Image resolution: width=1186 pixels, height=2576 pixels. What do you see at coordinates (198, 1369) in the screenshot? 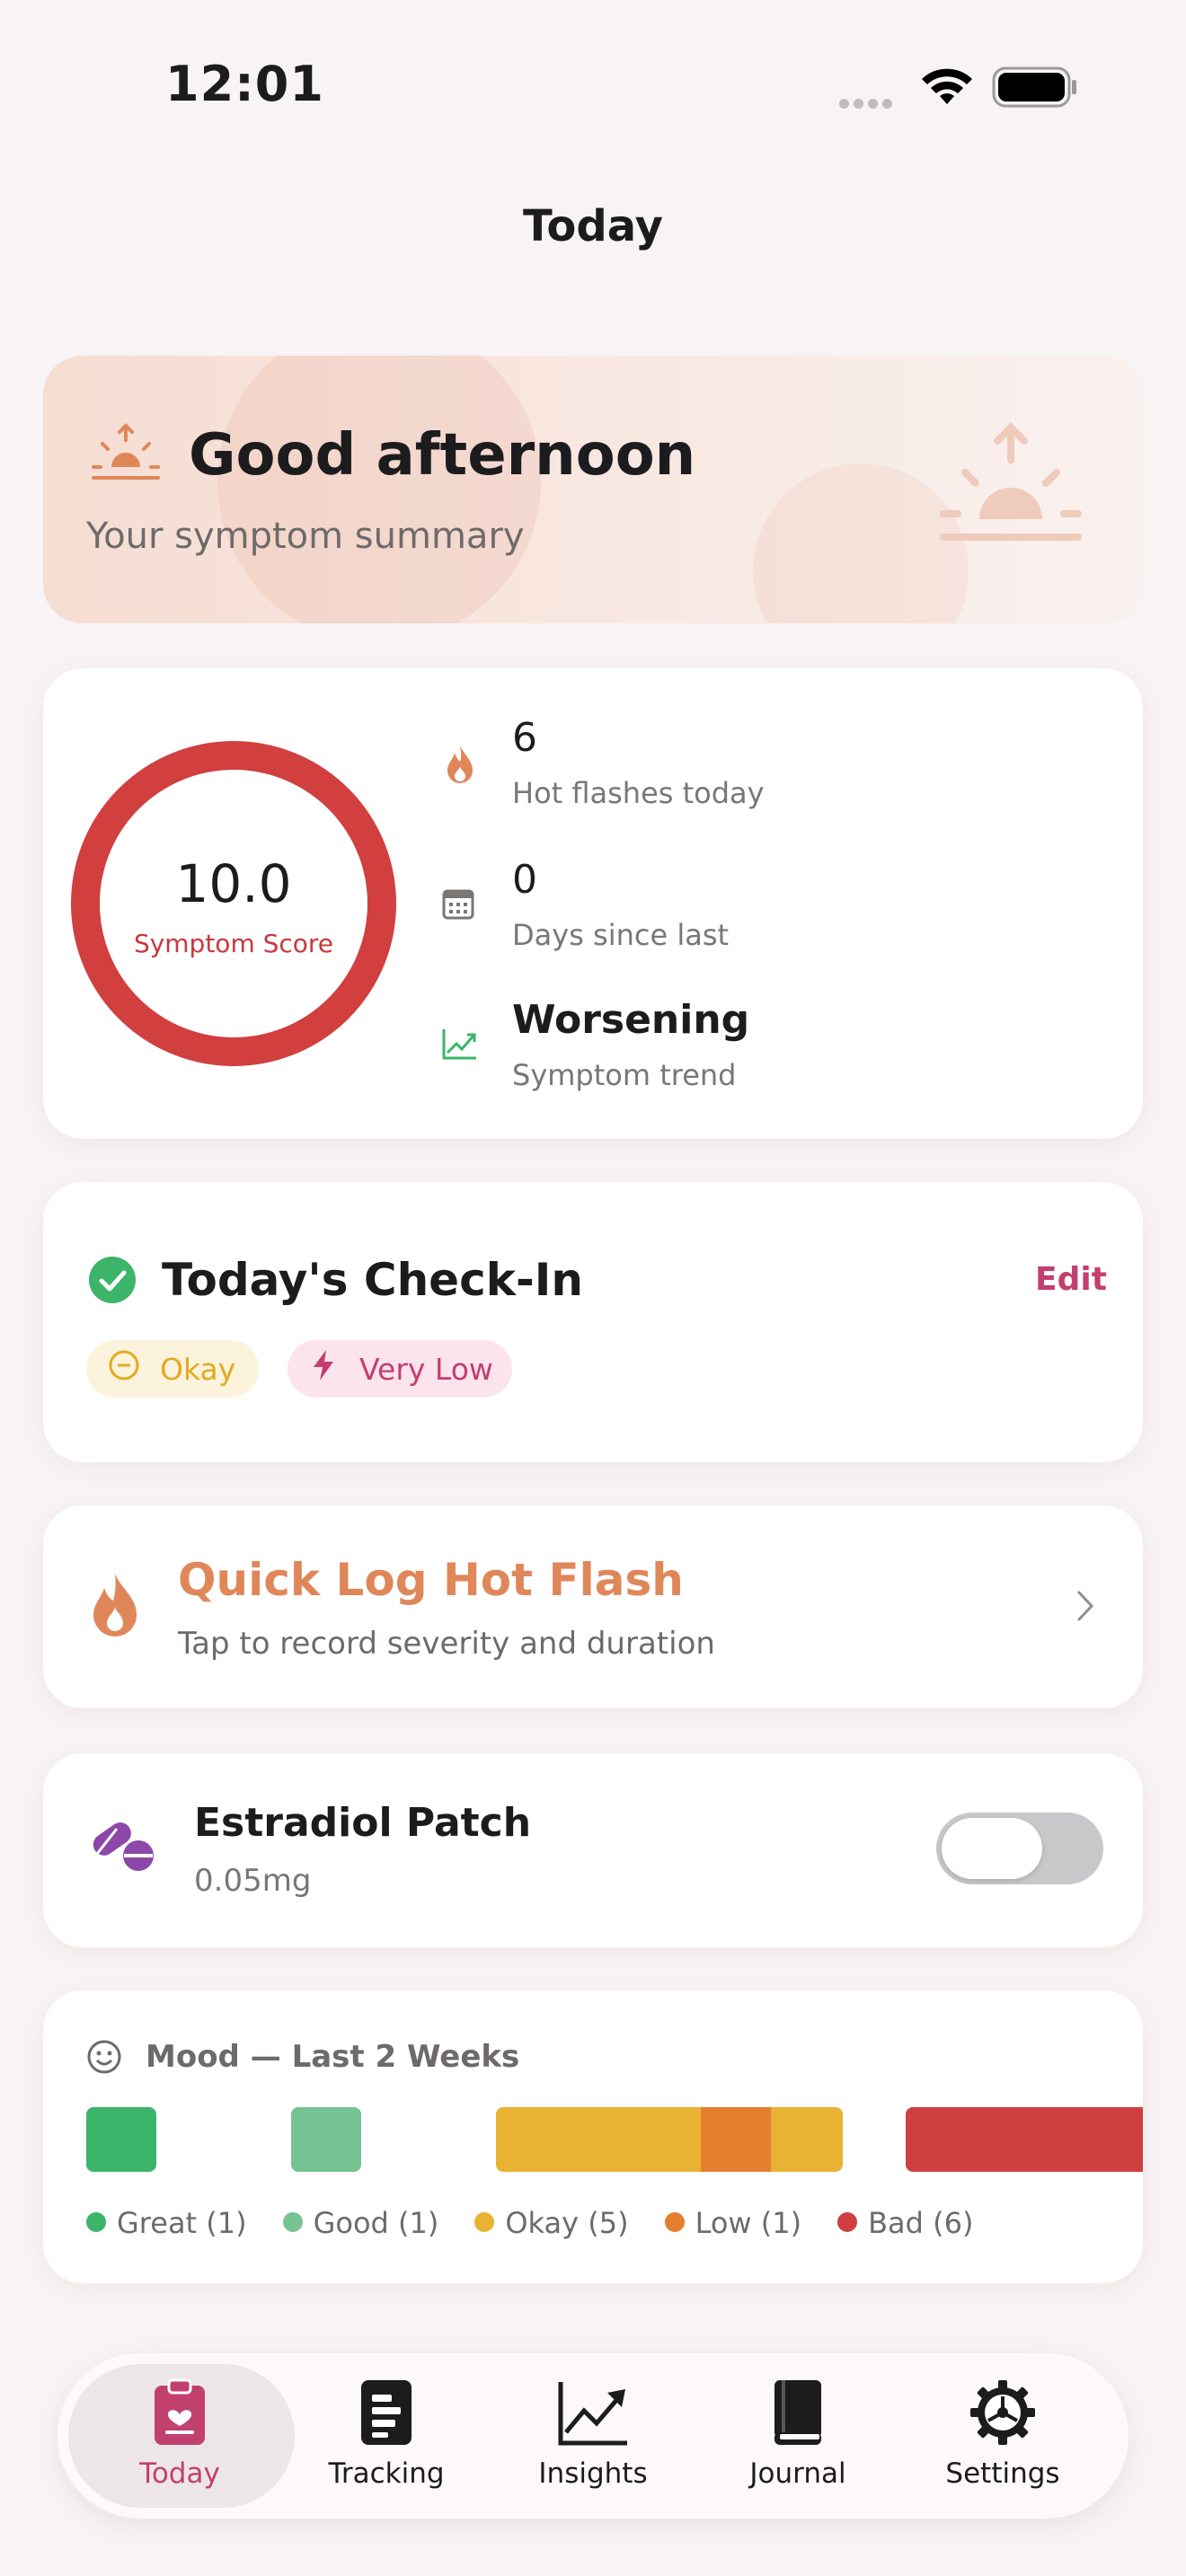
I see `mood-chip-label: Okay` at bounding box center [198, 1369].